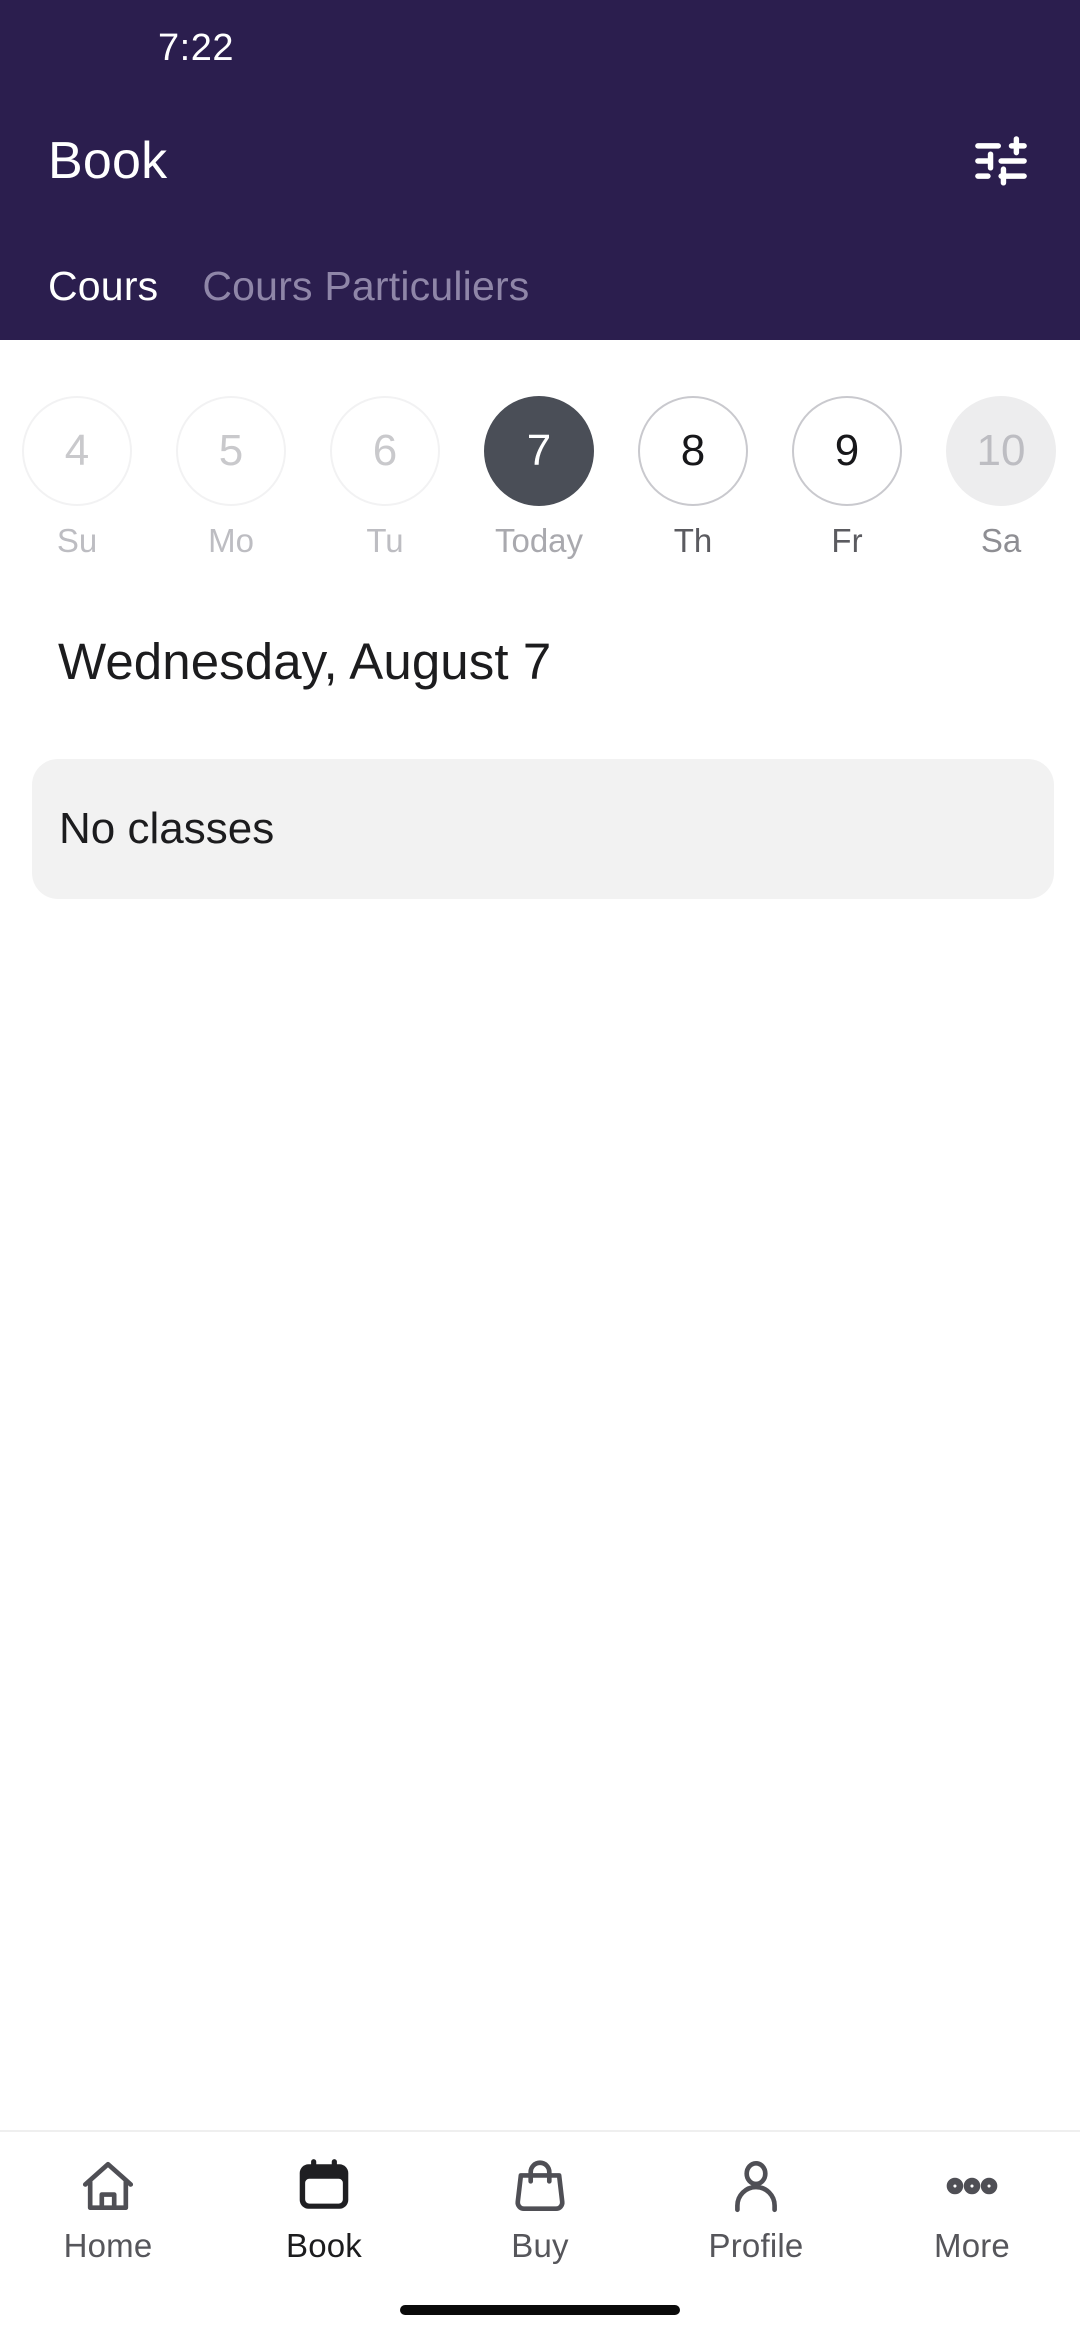 This screenshot has width=1080, height=2340. What do you see at coordinates (385, 451) in the screenshot?
I see `date-chip-number: 6` at bounding box center [385, 451].